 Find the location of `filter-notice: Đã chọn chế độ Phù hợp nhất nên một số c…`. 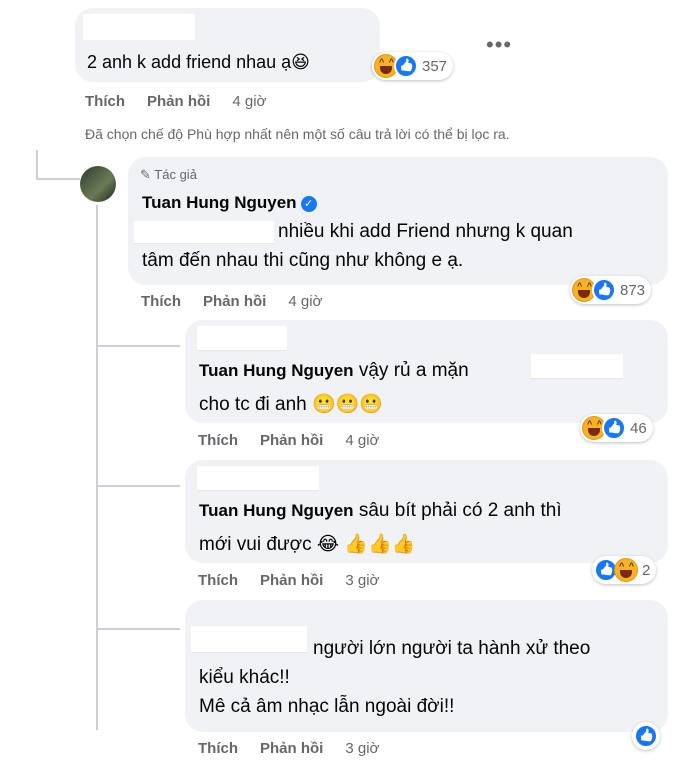

filter-notice: Đã chọn chế độ Phù hợp nhất nên một số c… is located at coordinates (297, 134).